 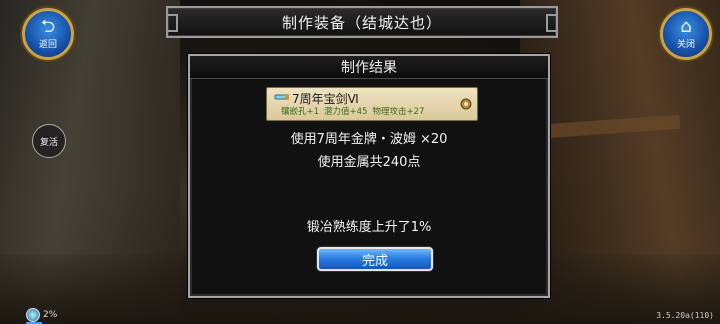 I want to click on page-title: 制作装备（结城达也）, so click(x=361, y=22).